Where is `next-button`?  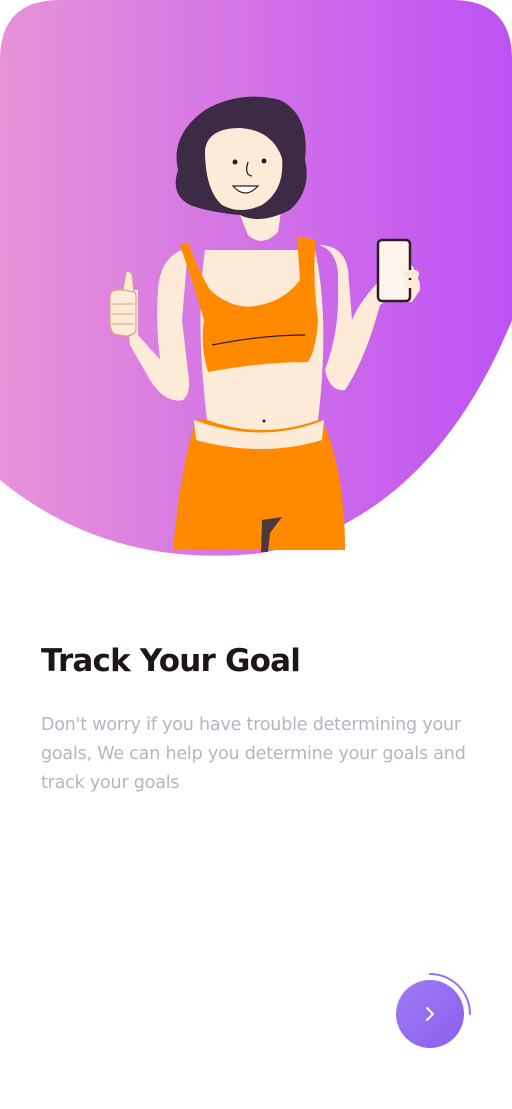 next-button is located at coordinates (430, 1014).